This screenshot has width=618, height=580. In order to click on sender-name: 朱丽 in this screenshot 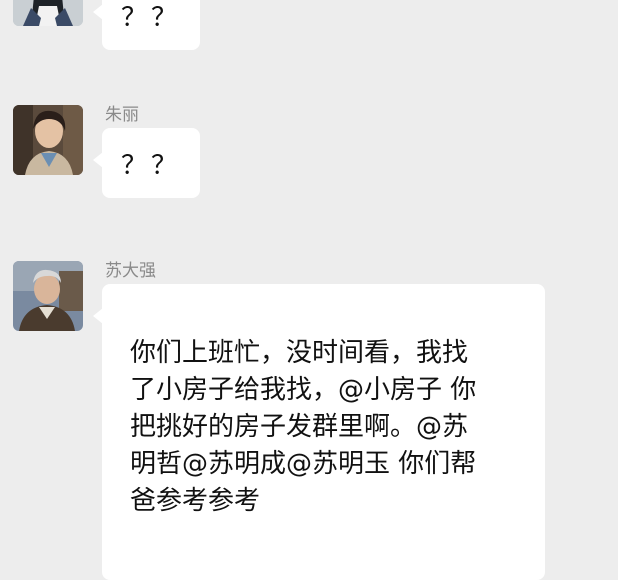, I will do `click(122, 115)`.